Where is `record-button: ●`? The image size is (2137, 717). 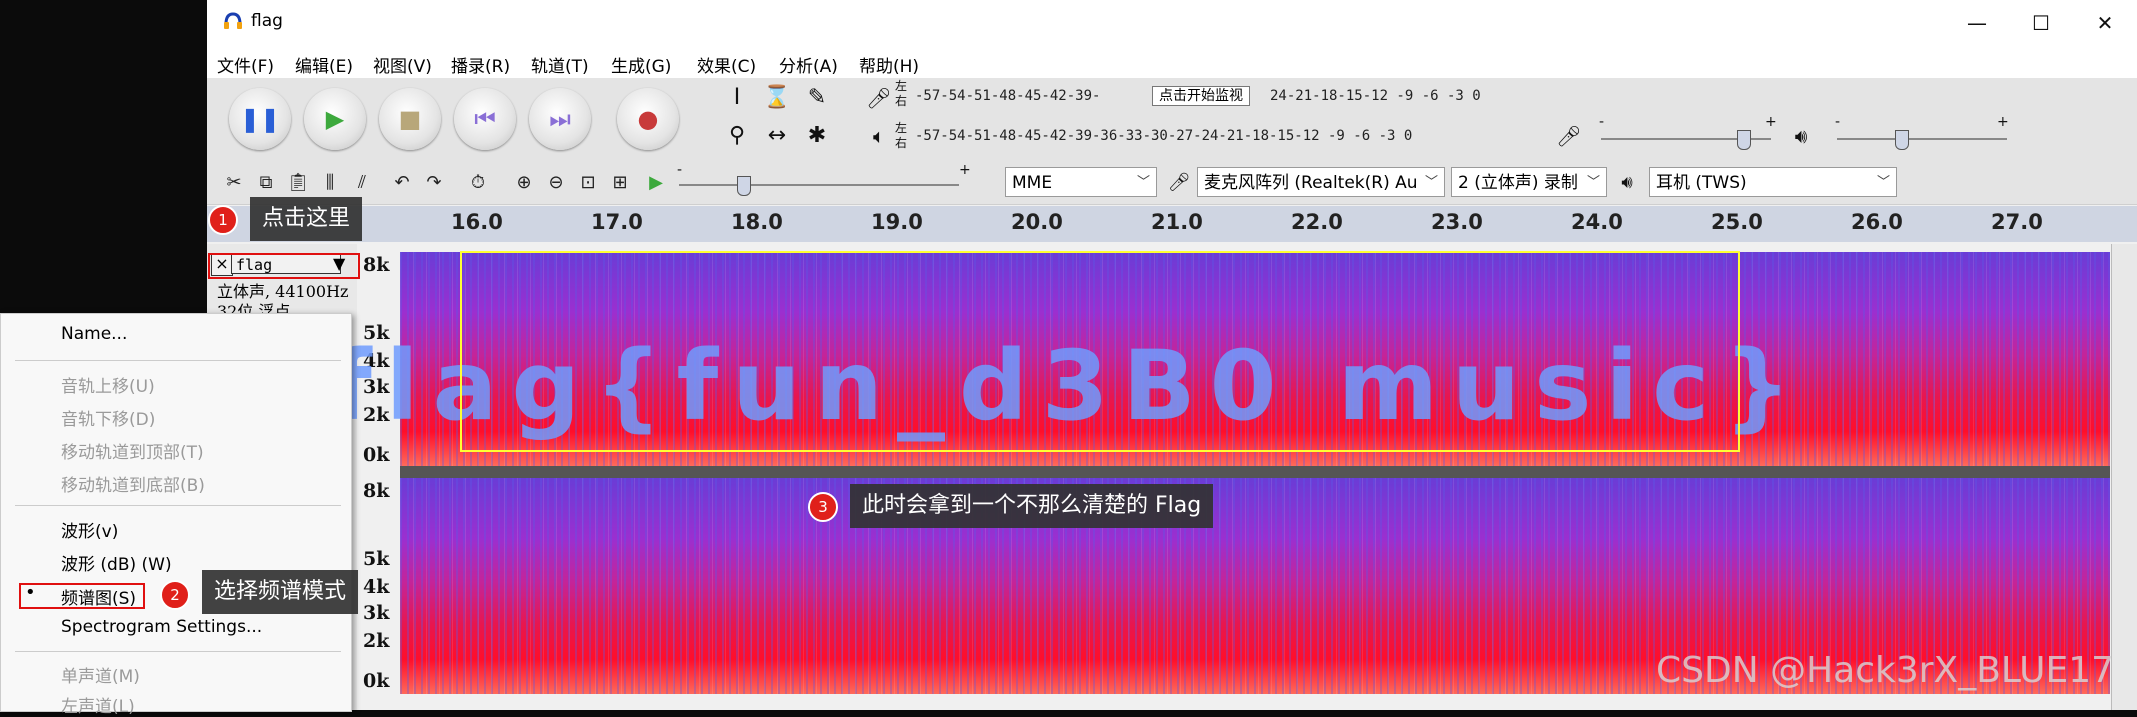
record-button: ● is located at coordinates (648, 119).